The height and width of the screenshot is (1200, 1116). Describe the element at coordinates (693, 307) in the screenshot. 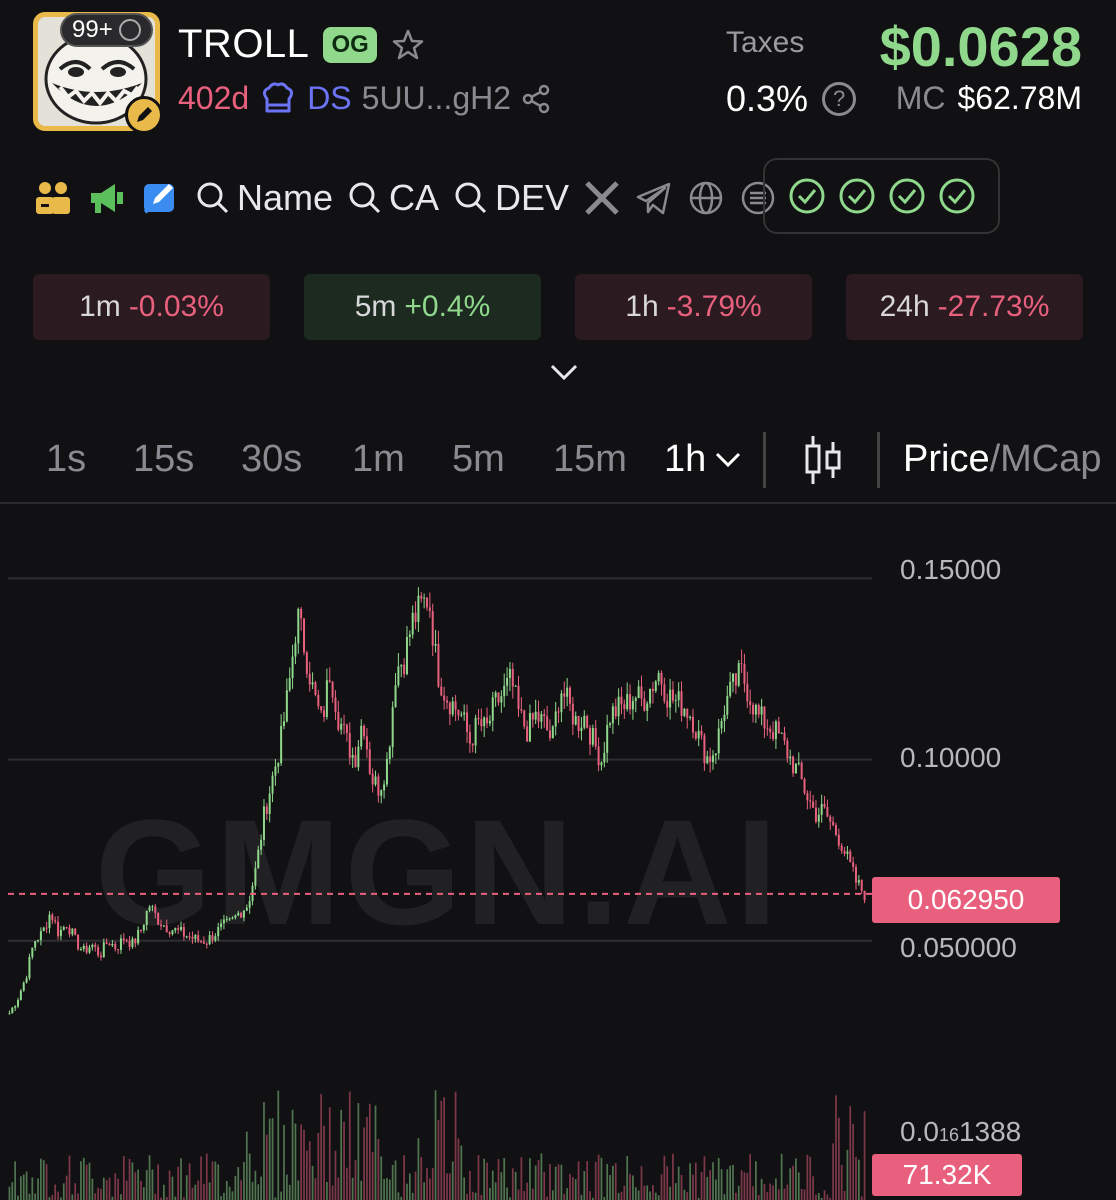

I see `change-pill-1h: 1h -3.79%` at that location.